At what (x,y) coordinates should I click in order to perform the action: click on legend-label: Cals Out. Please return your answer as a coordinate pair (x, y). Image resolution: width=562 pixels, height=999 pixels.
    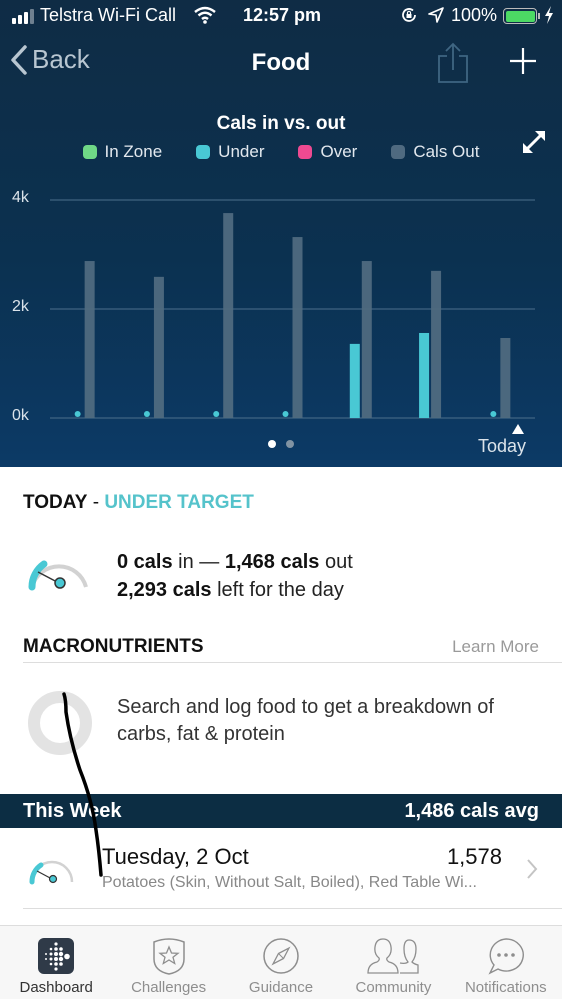
    Looking at the image, I should click on (446, 151).